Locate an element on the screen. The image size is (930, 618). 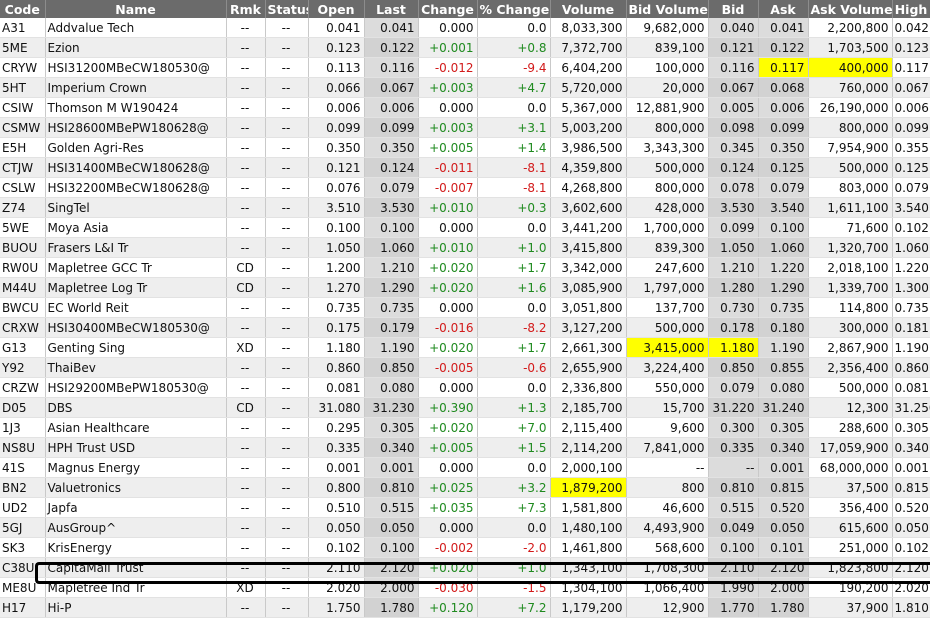
col-header-ask: Ask is located at coordinates (783, 9).